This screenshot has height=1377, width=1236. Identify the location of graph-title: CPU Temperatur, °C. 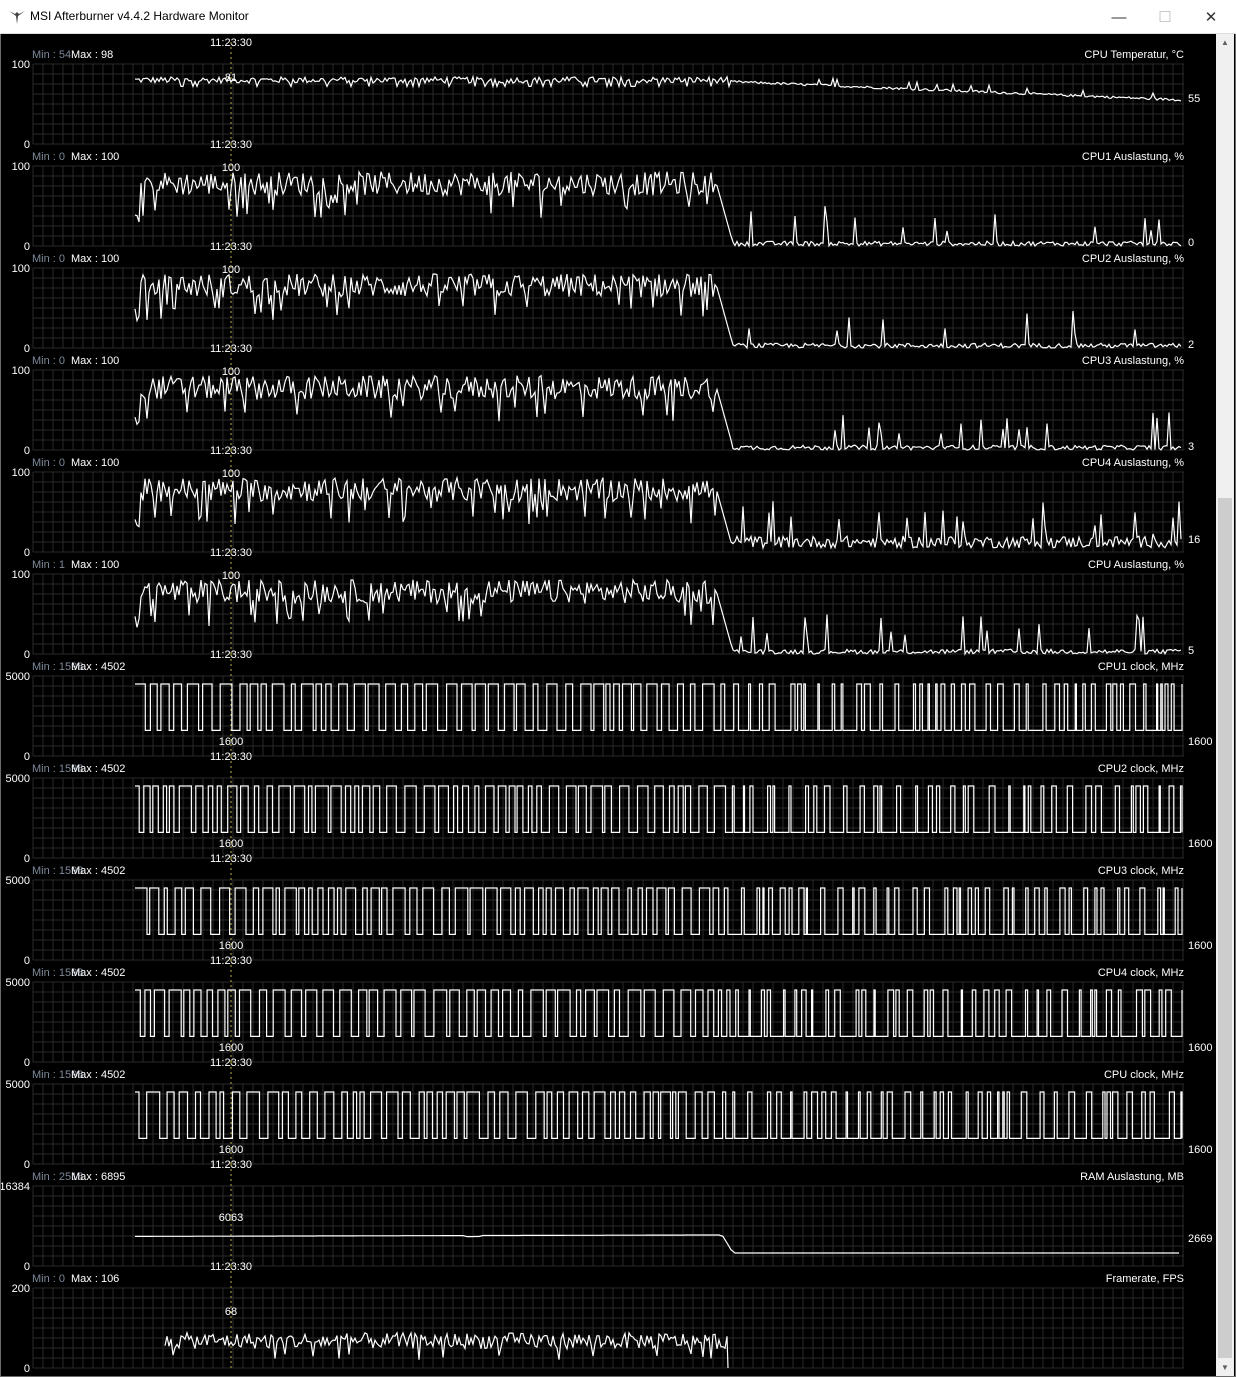
(1134, 55).